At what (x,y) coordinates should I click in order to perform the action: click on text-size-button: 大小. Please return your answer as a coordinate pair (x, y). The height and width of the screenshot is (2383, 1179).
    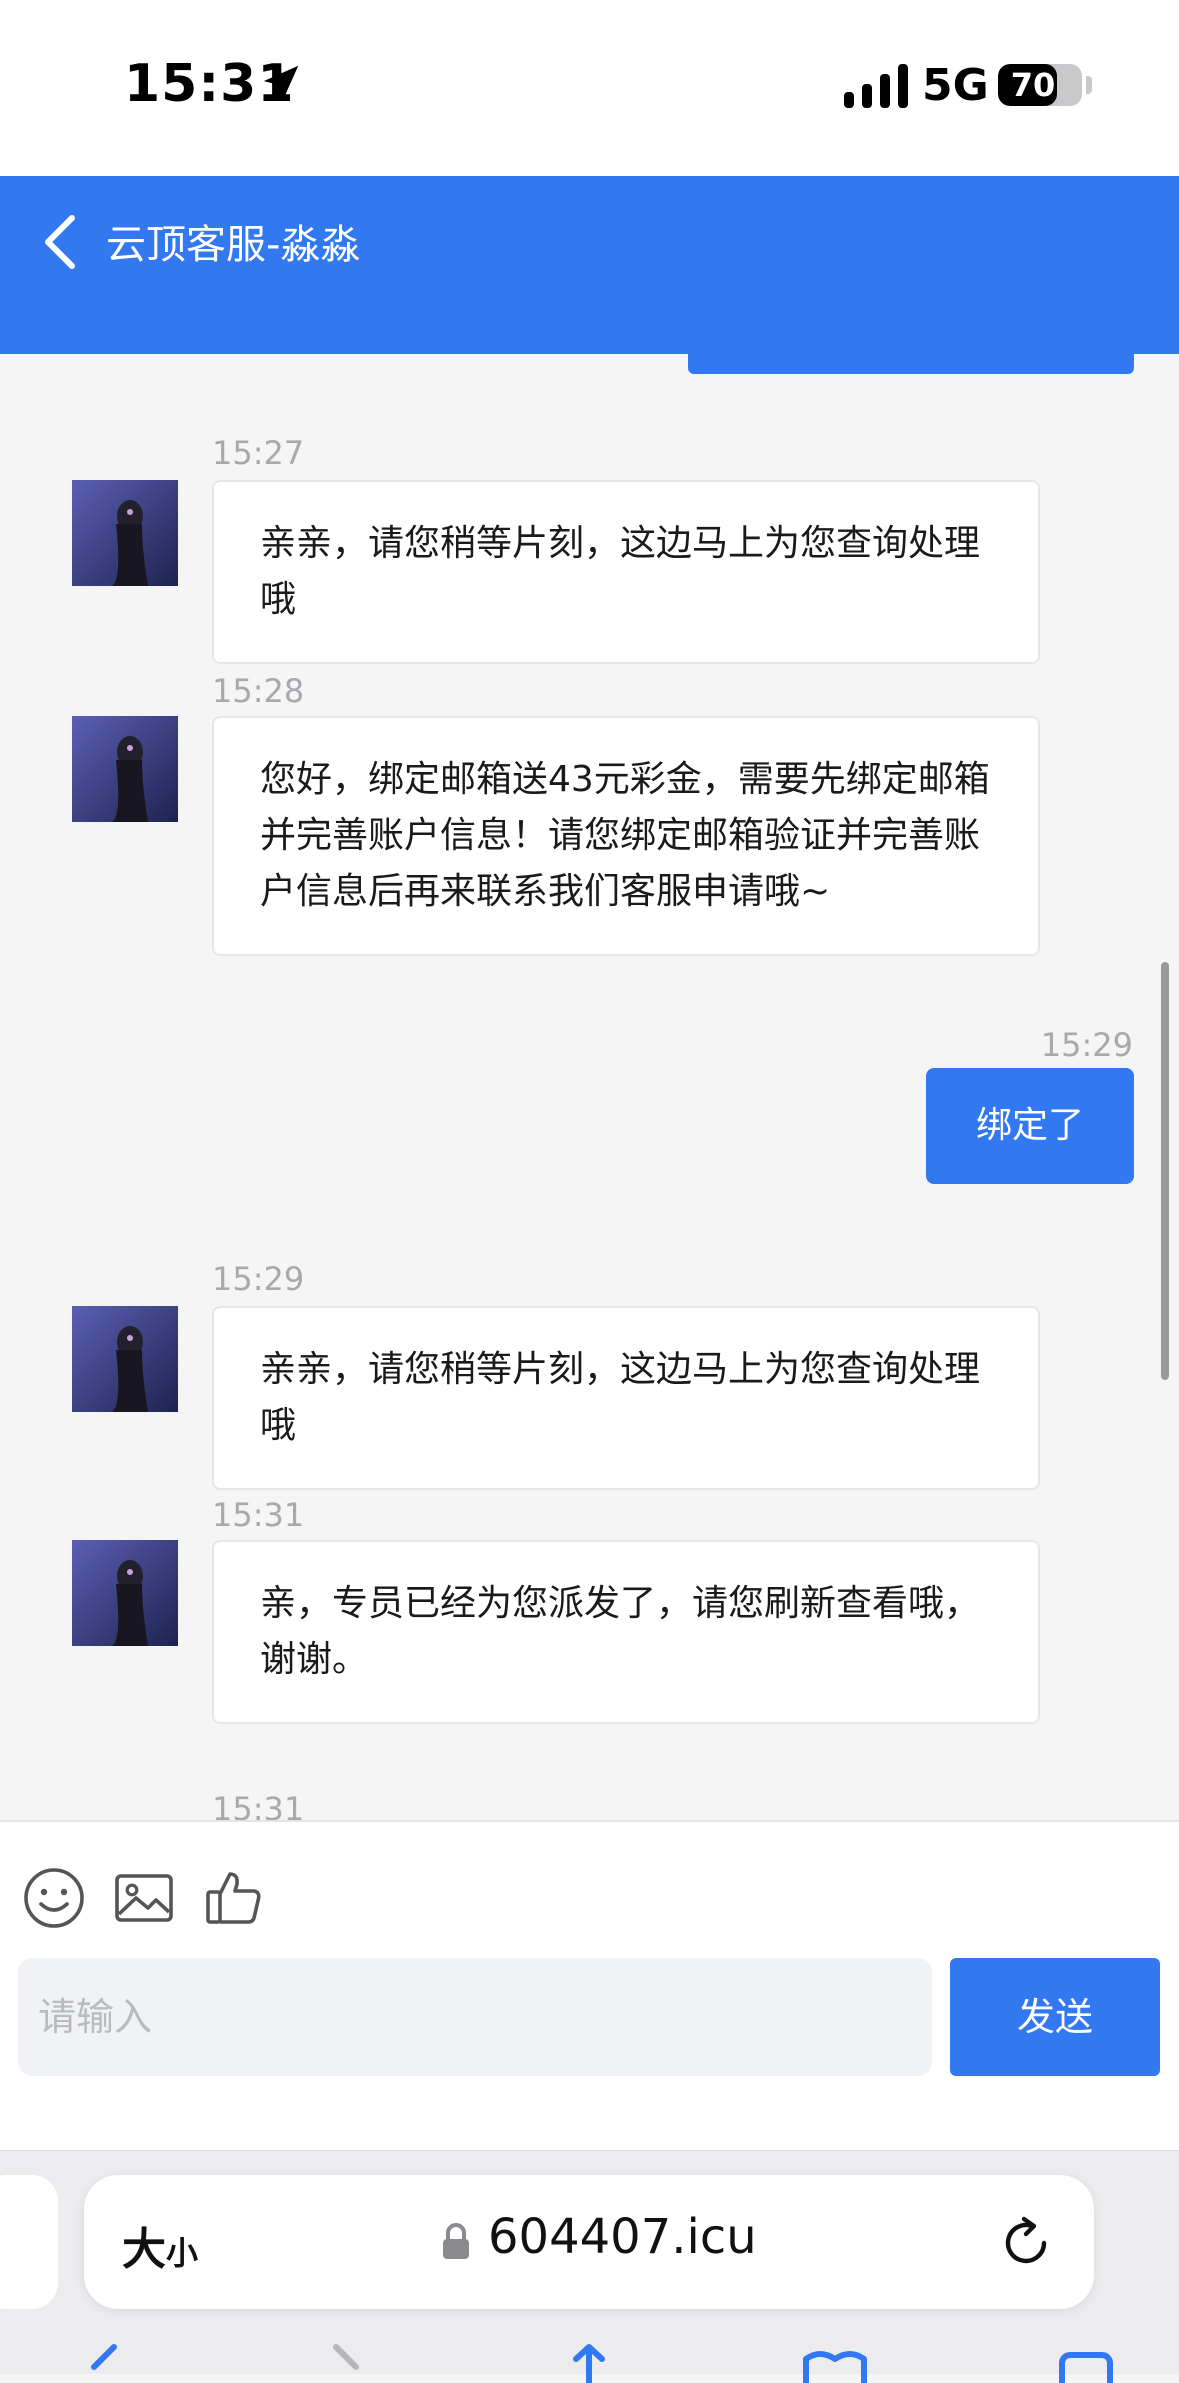
    Looking at the image, I should click on (160, 2245).